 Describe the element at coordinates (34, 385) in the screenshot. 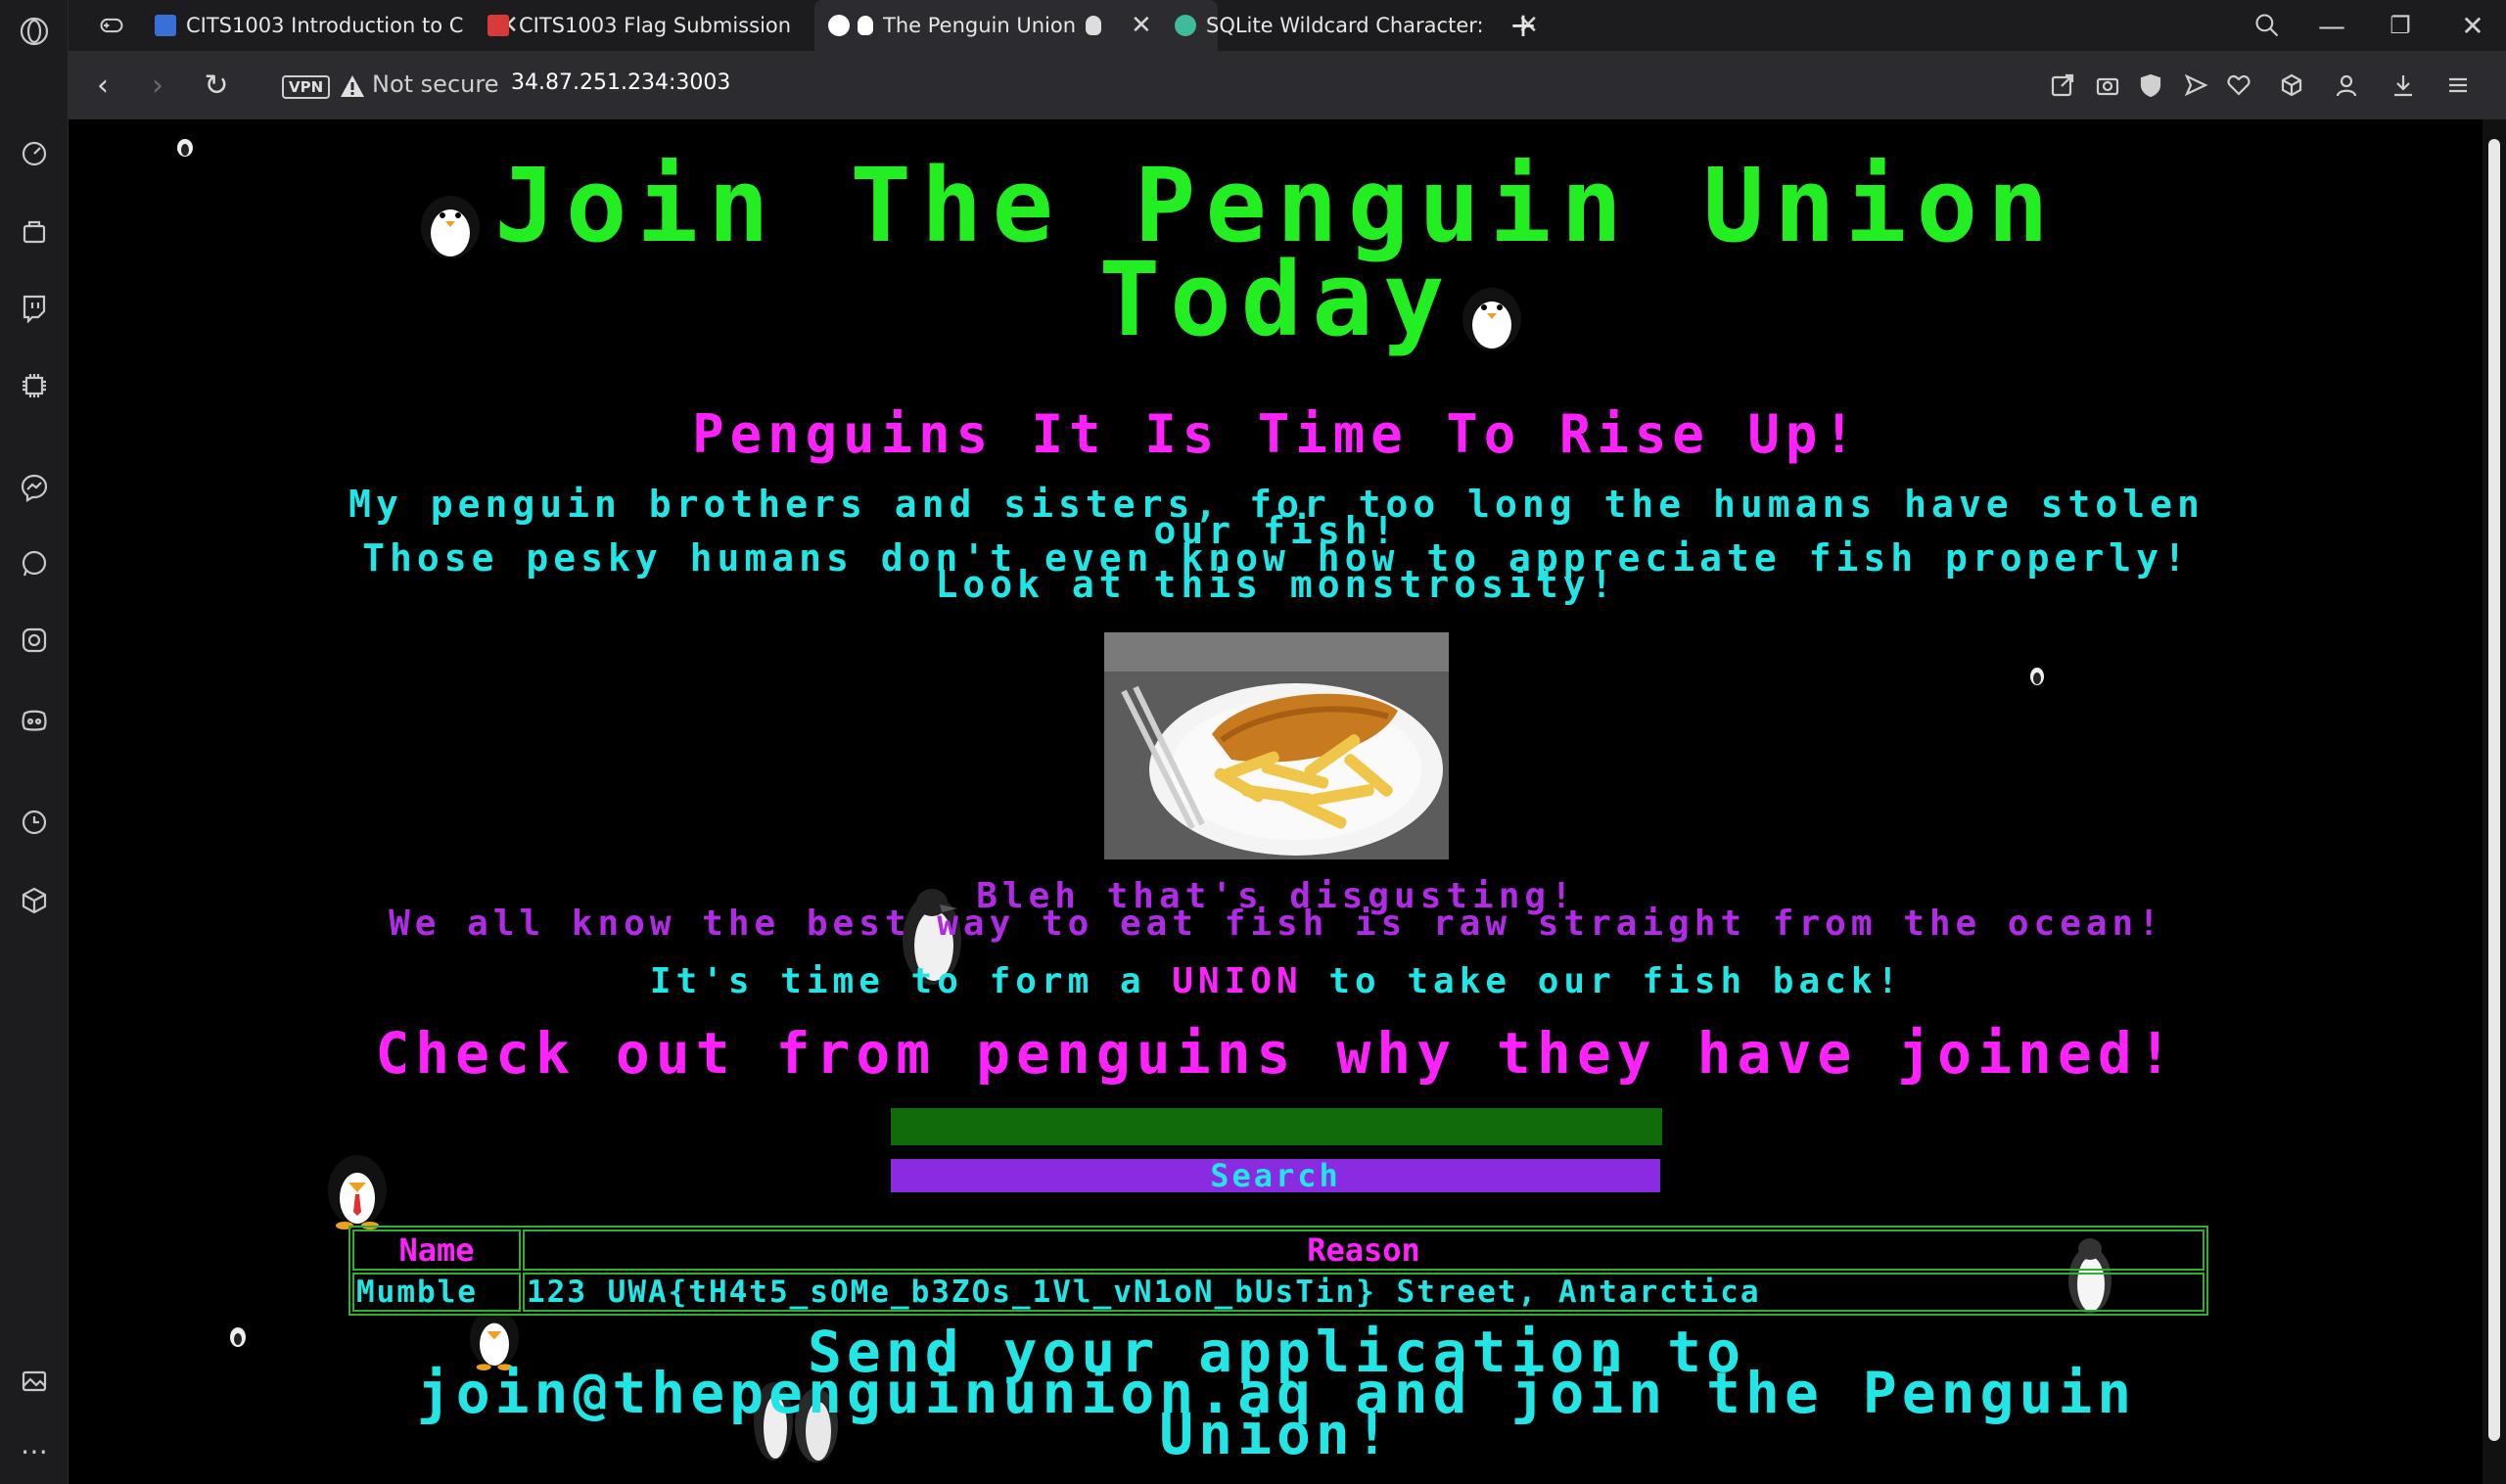

I see `cpu-icon` at that location.